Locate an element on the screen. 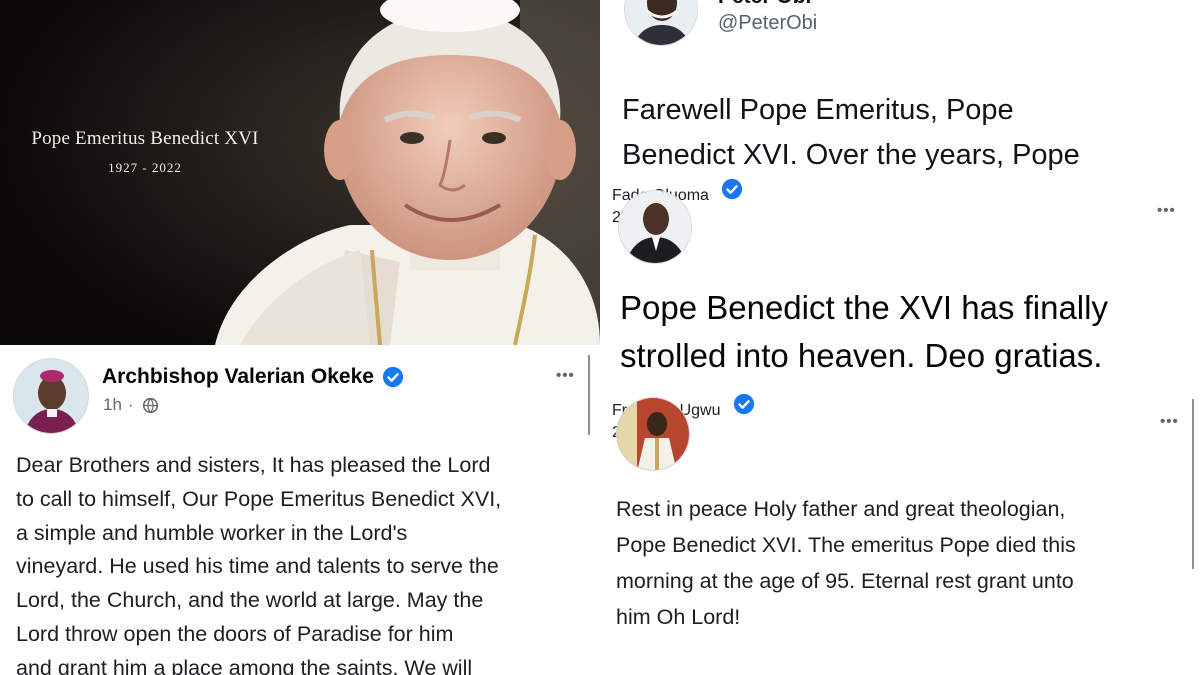 The height and width of the screenshot is (675, 1200). post-meta: 1h · is located at coordinates (131, 405).